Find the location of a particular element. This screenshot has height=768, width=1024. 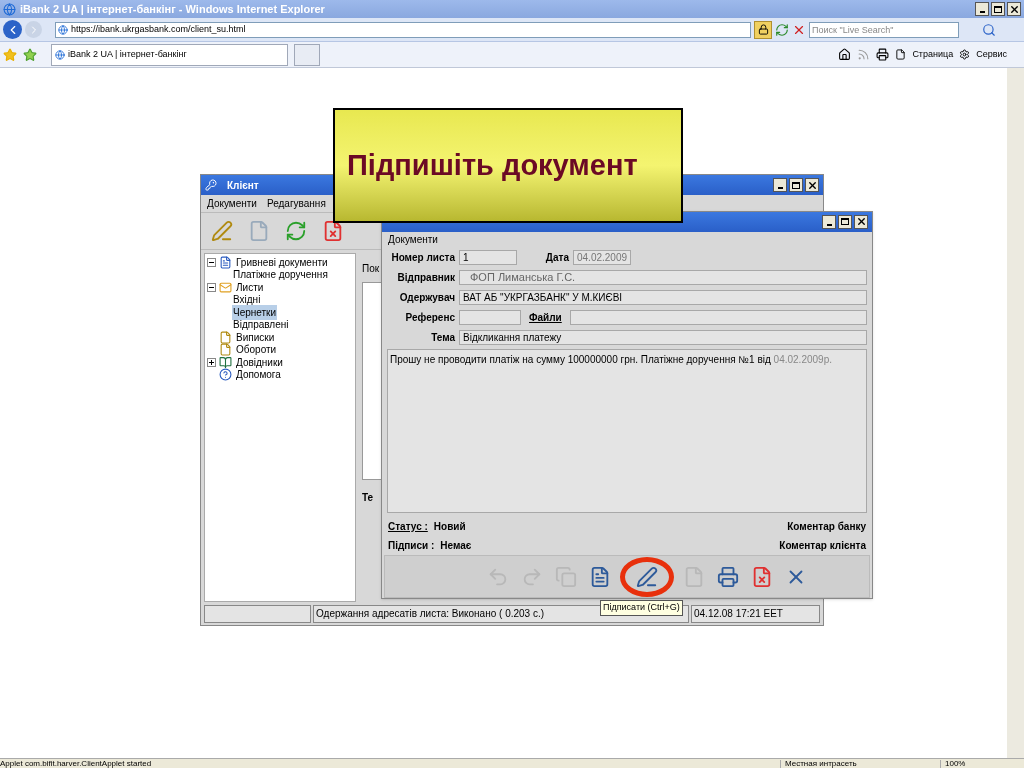

tooltip: Підписати (Ctrl+G) is located at coordinates (641, 608).